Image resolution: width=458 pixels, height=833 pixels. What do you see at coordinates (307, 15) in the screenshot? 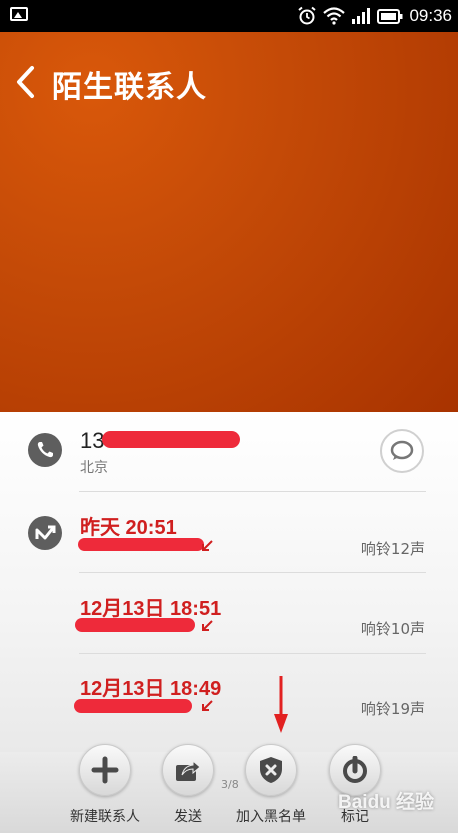
I see `alarm-icon` at bounding box center [307, 15].